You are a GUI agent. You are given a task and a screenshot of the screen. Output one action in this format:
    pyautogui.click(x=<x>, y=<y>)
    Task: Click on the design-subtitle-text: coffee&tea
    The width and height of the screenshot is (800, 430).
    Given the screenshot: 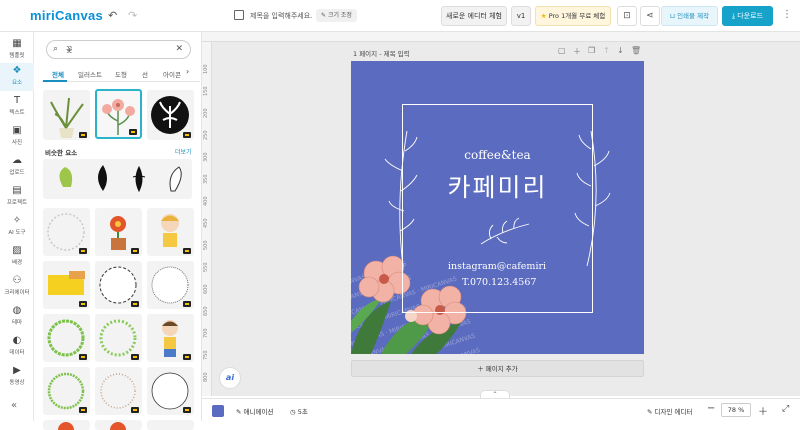 What is the action you would take?
    pyautogui.click(x=497, y=155)
    